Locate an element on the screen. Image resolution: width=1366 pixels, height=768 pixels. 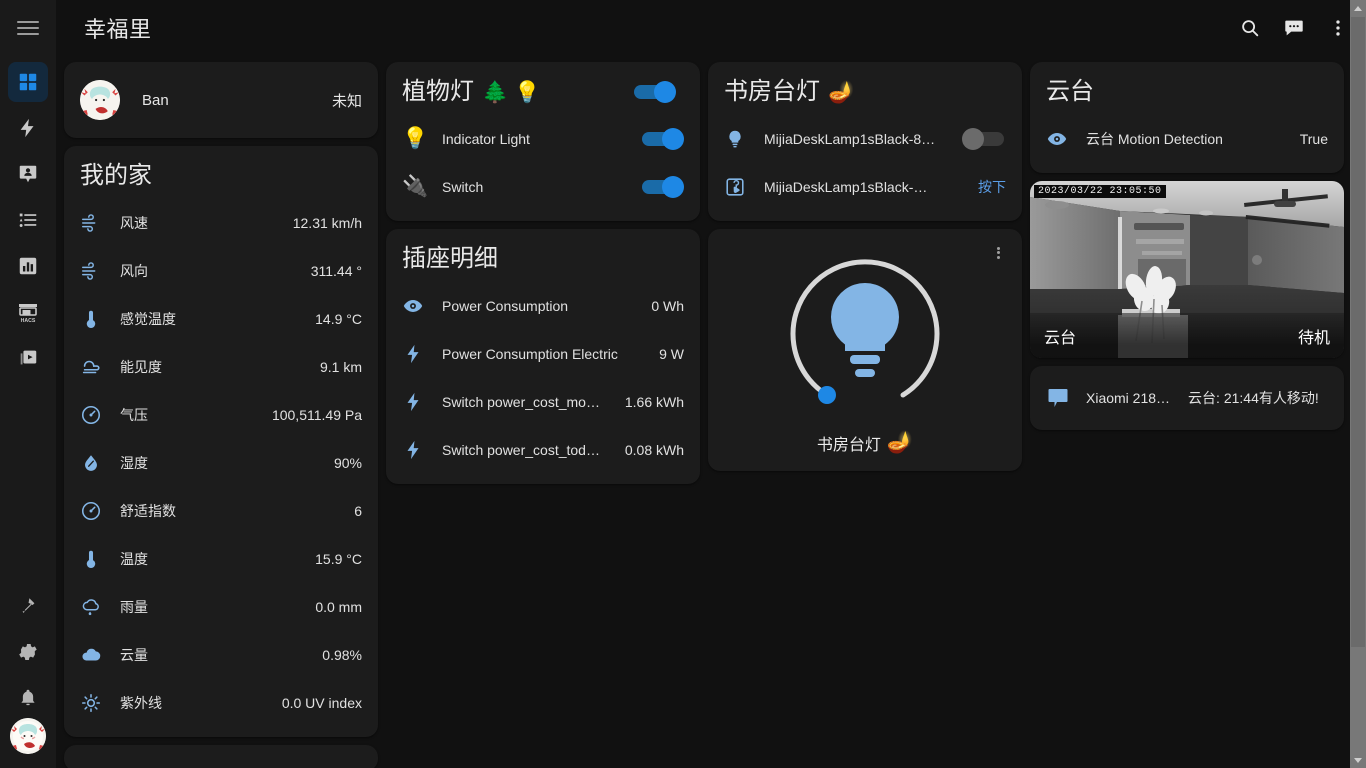
scroll-up-arrow is located at coordinates (1358, 8).